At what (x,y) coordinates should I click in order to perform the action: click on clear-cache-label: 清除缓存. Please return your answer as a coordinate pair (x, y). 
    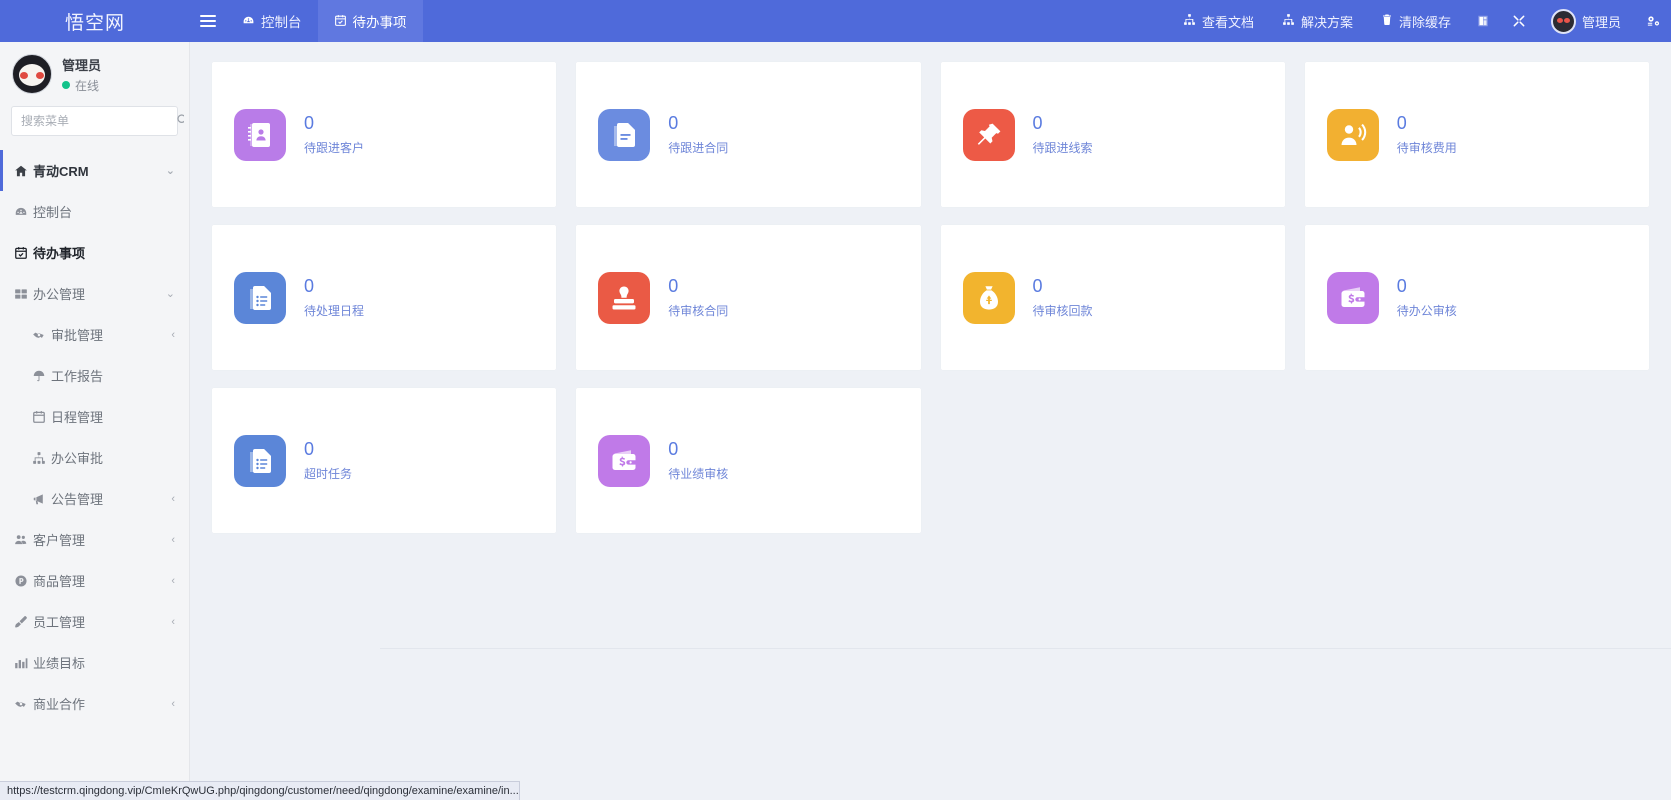
    Looking at the image, I should click on (1424, 22).